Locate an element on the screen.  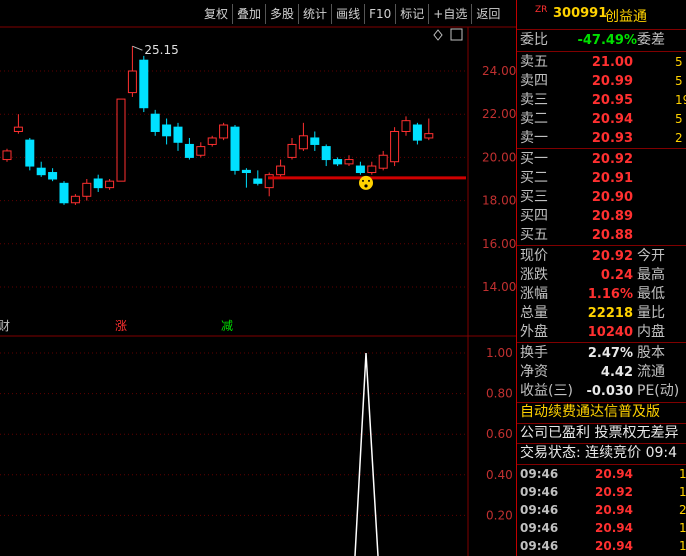
stat-value: 0.24 is located at coordinates (616, 275).